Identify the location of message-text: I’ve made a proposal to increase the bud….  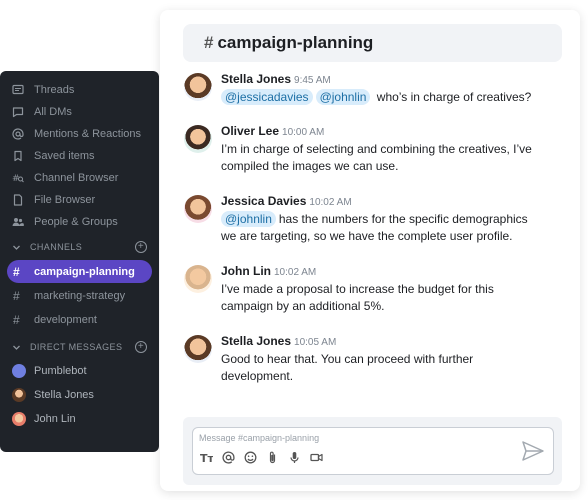
(357, 289).